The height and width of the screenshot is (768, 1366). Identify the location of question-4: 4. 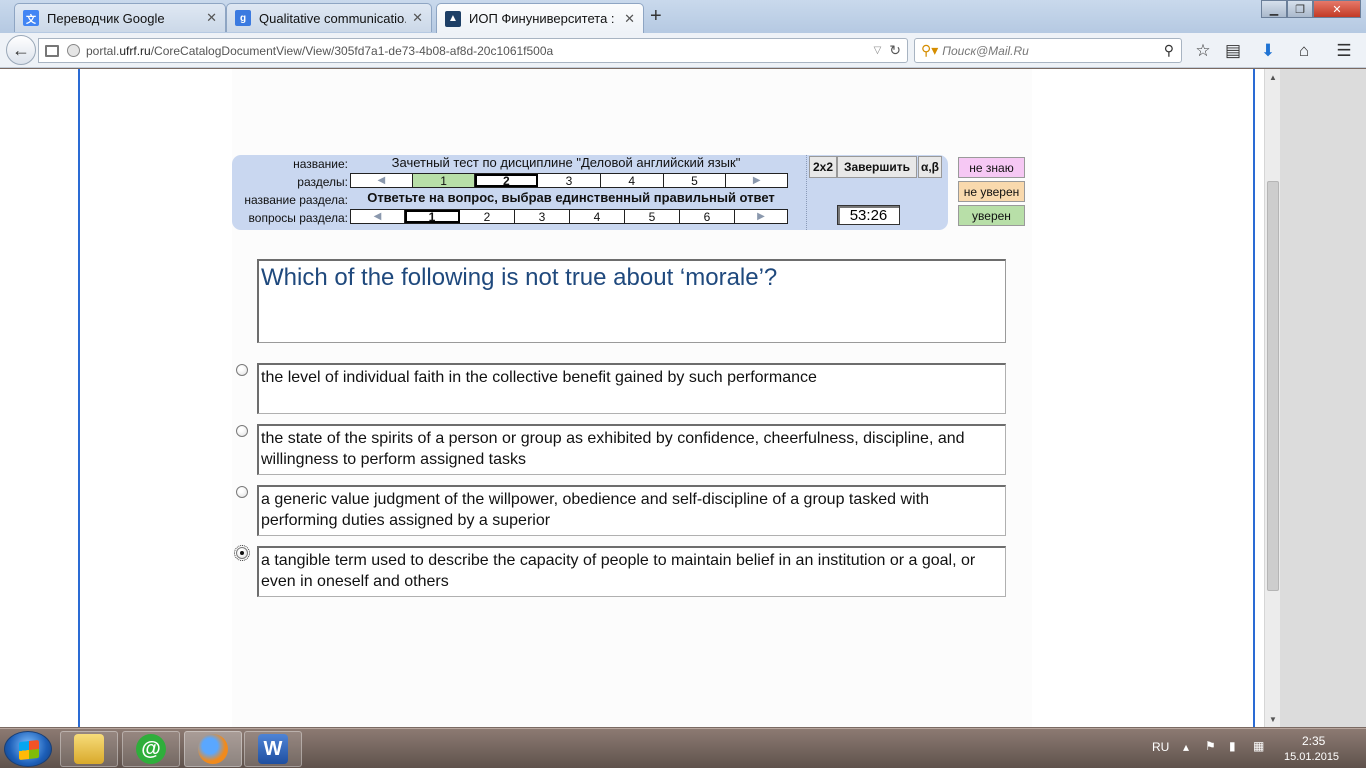
(597, 217).